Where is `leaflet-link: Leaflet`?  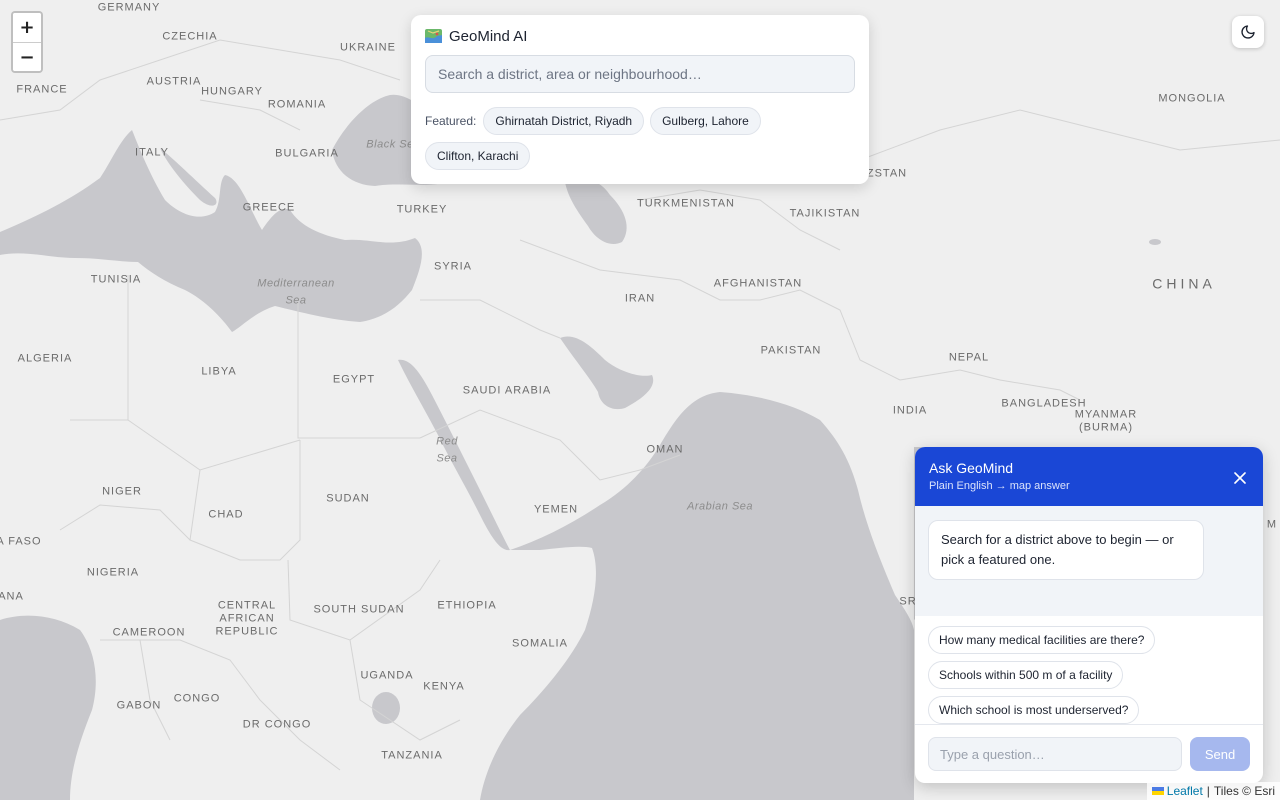 leaflet-link: Leaflet is located at coordinates (1177, 791).